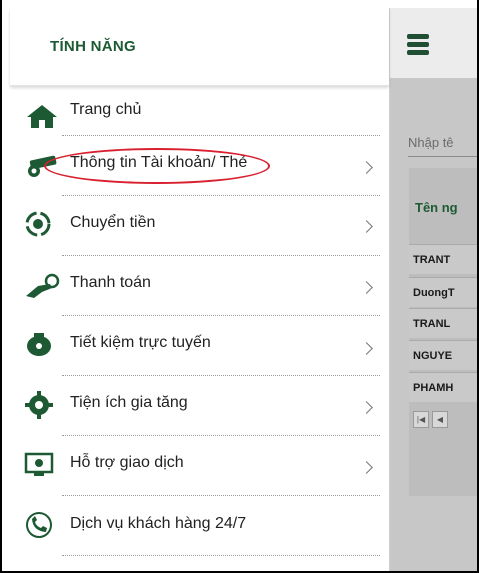 This screenshot has height=573, width=479. I want to click on sidebar-item-savings: Tiết kiệm trực tuyến, so click(200, 346).